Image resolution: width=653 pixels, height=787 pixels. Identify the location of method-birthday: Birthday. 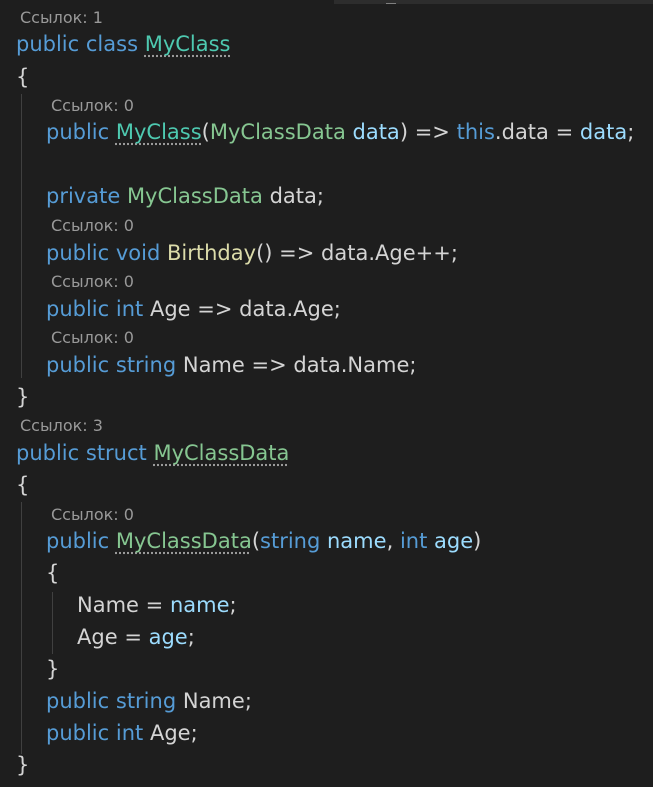
(211, 253).